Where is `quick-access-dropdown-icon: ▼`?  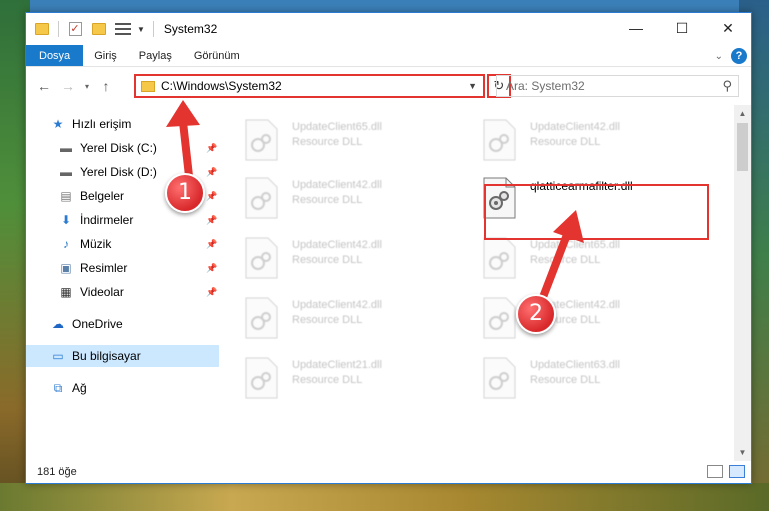
quick-access-dropdown-icon: ▼ is located at coordinates (141, 29).